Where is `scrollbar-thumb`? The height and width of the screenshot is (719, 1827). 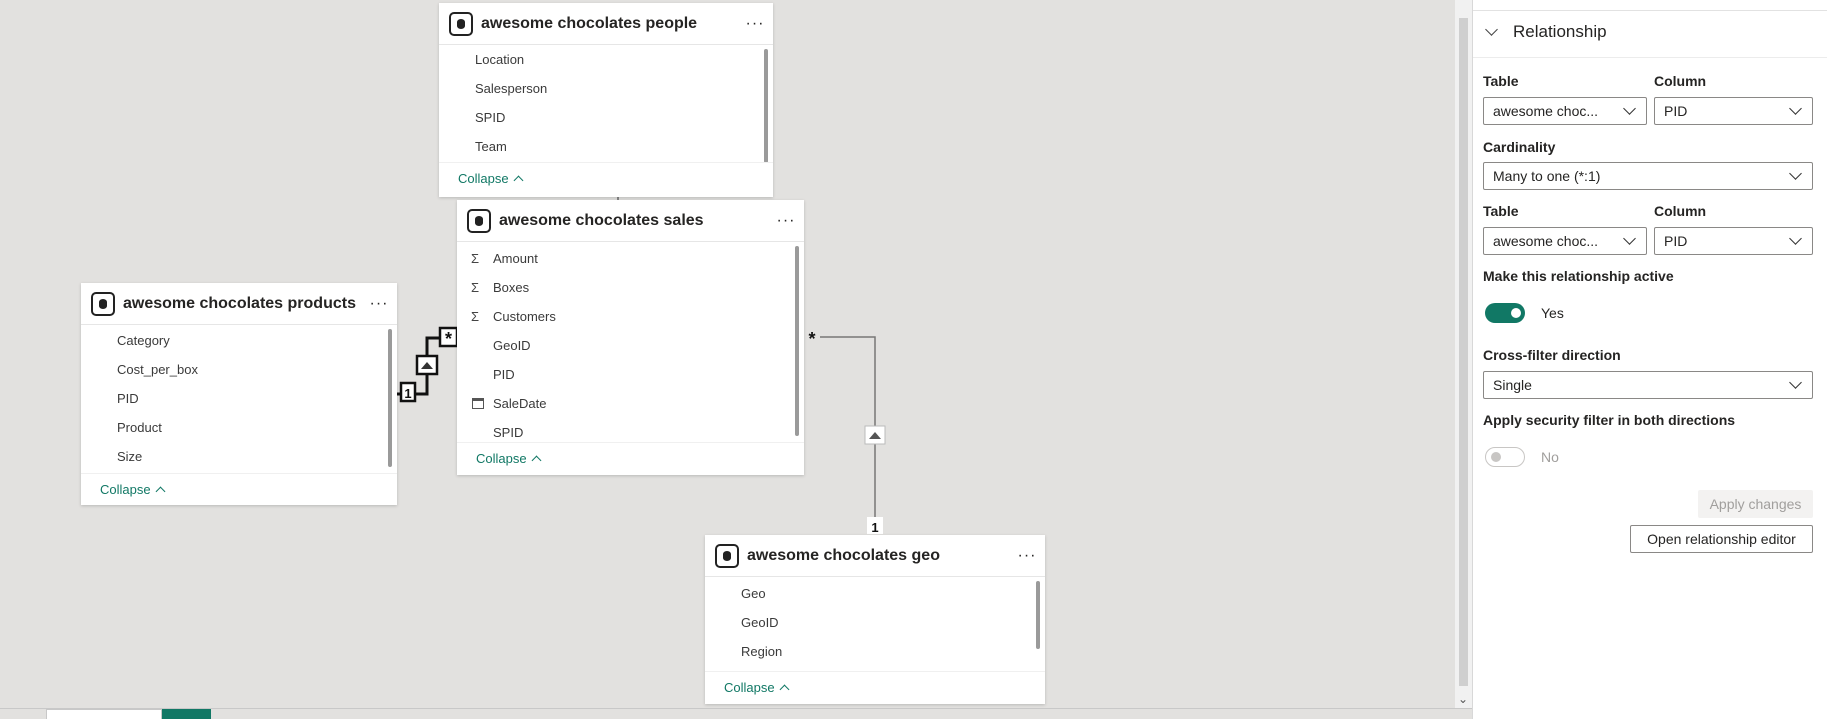 scrollbar-thumb is located at coordinates (1463, 352).